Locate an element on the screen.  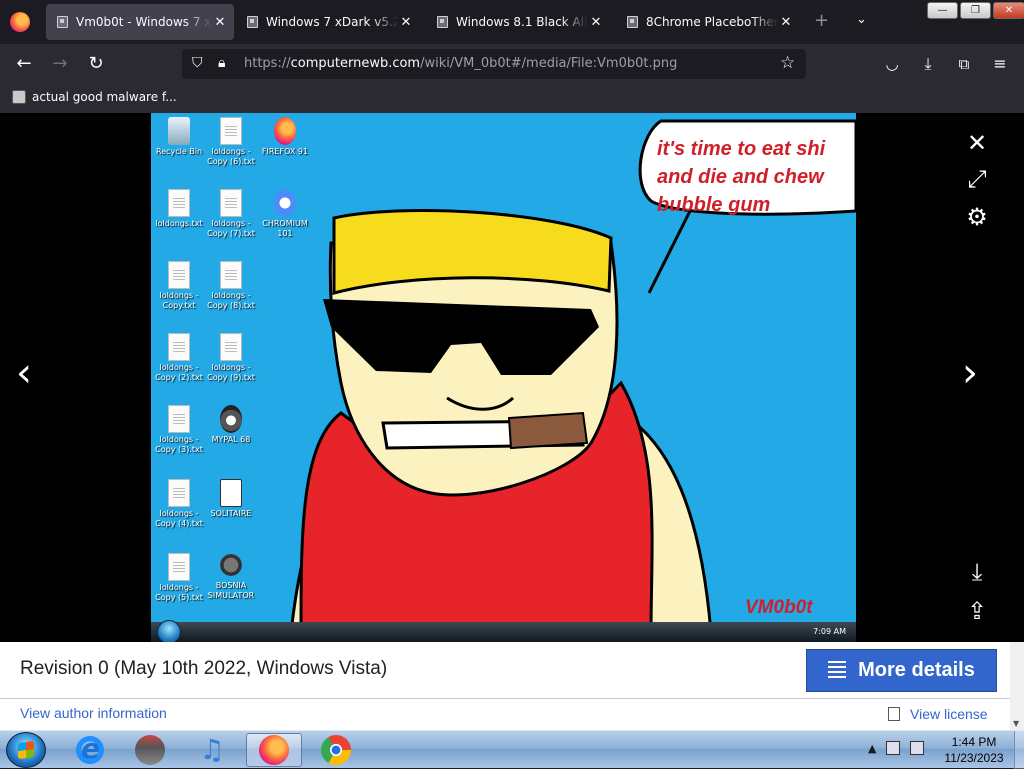
download-icon: ⤓ is located at coordinates (928, 64).